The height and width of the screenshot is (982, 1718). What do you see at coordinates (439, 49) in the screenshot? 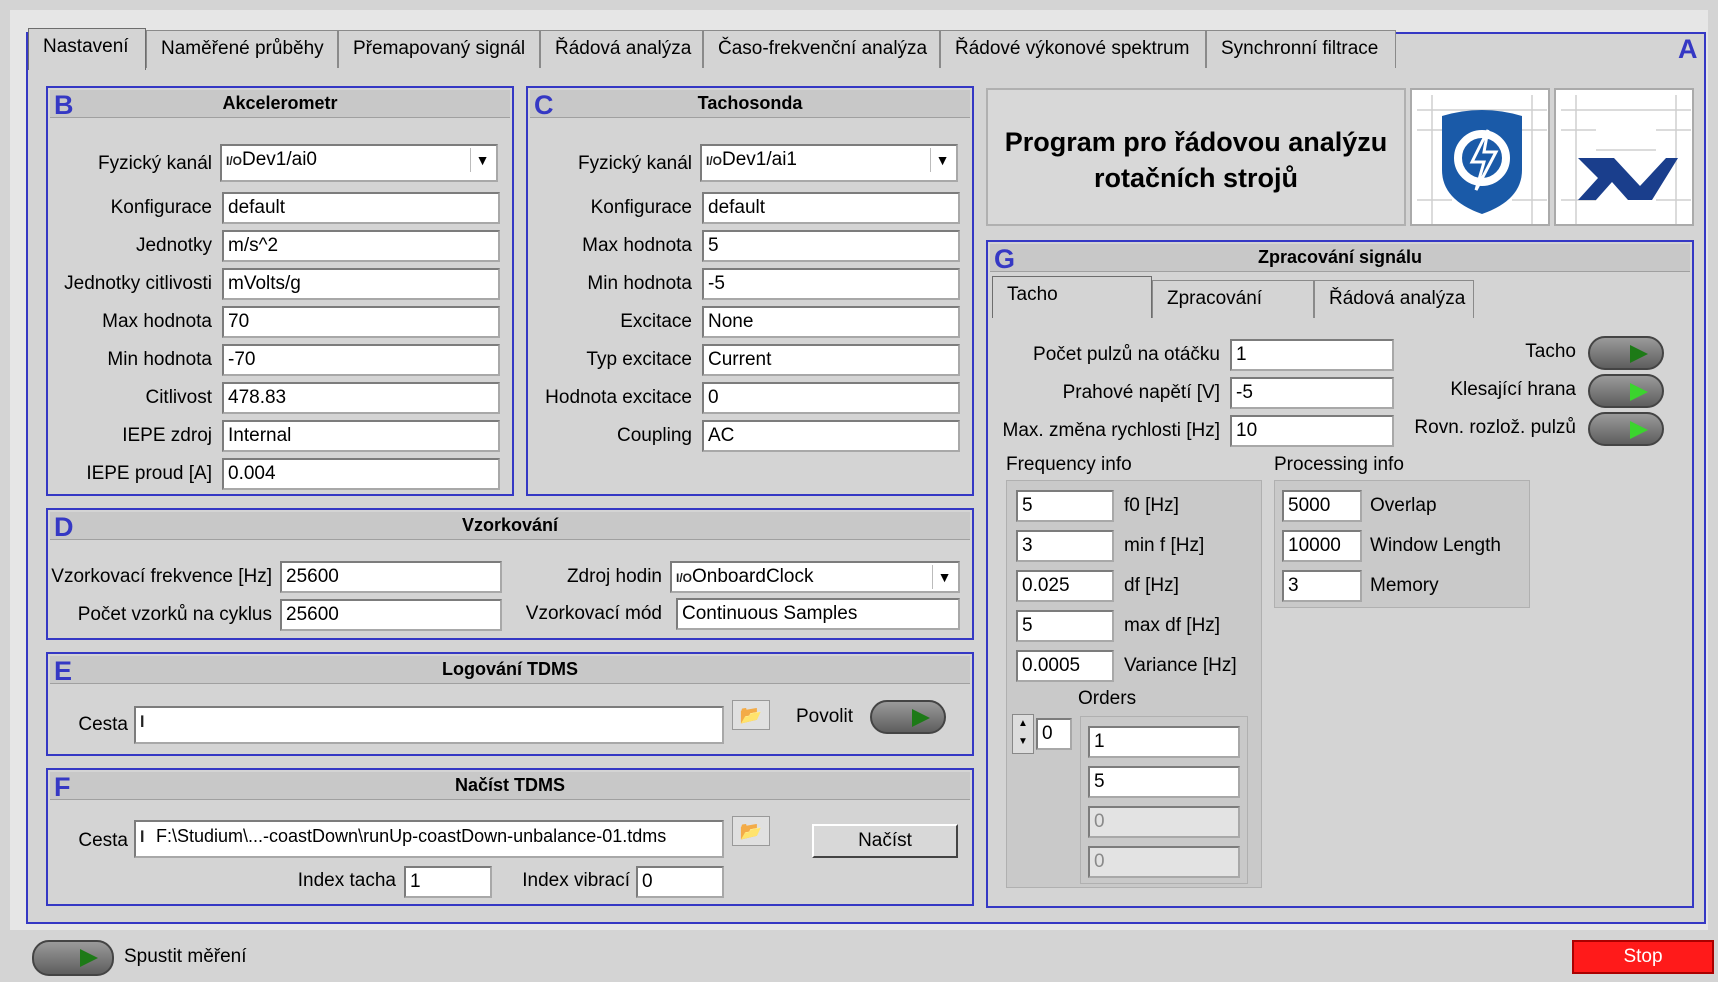
I see `tab-remapped-signal: Přemapovaný signál` at bounding box center [439, 49].